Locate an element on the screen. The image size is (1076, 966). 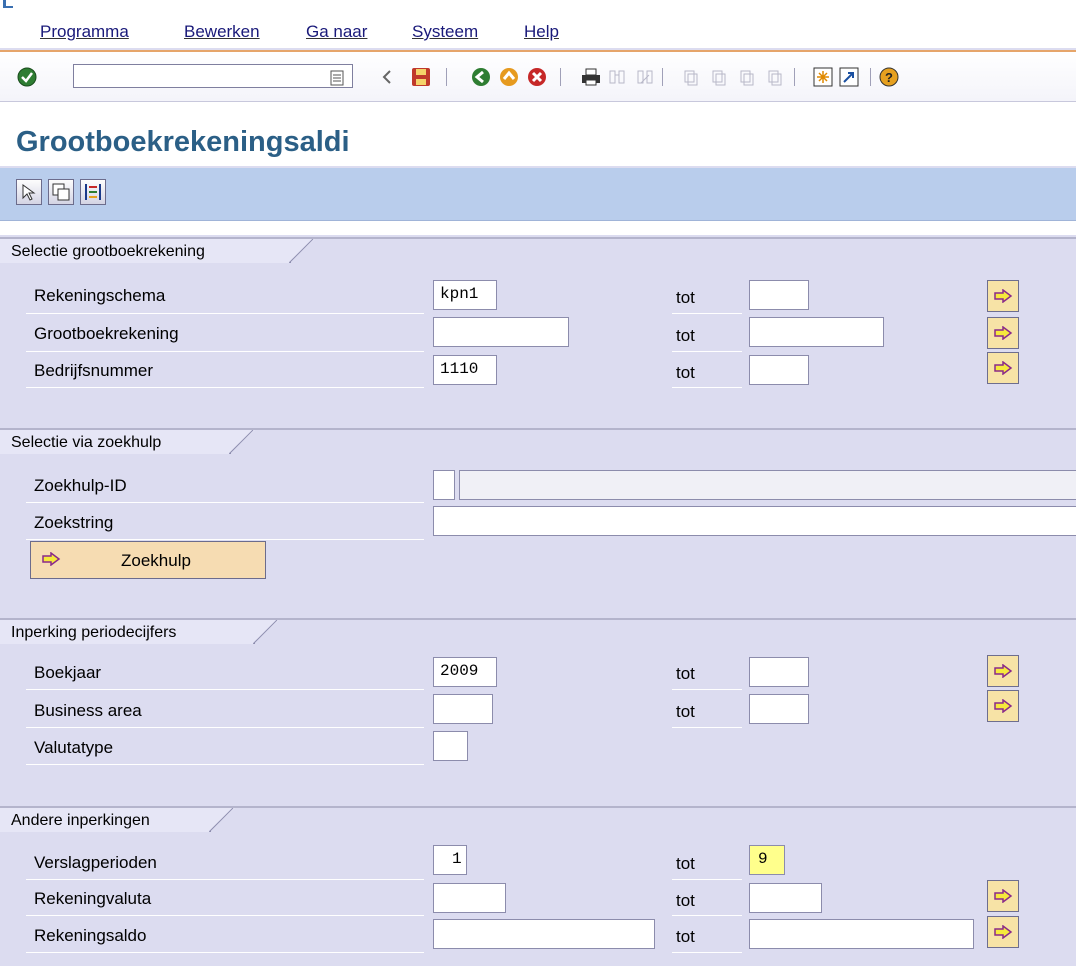
menu-help: Help is located at coordinates (541, 32).